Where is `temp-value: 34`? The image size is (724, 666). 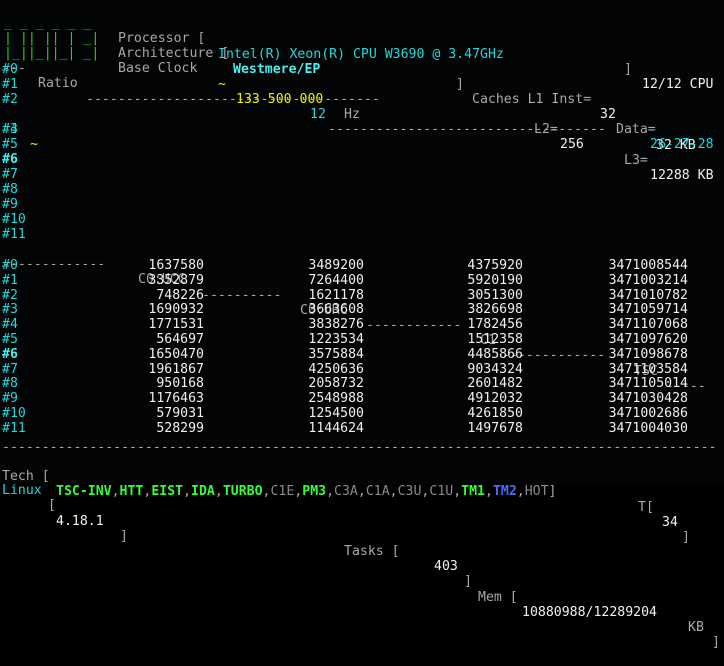
temp-value: 34 is located at coordinates (670, 522).